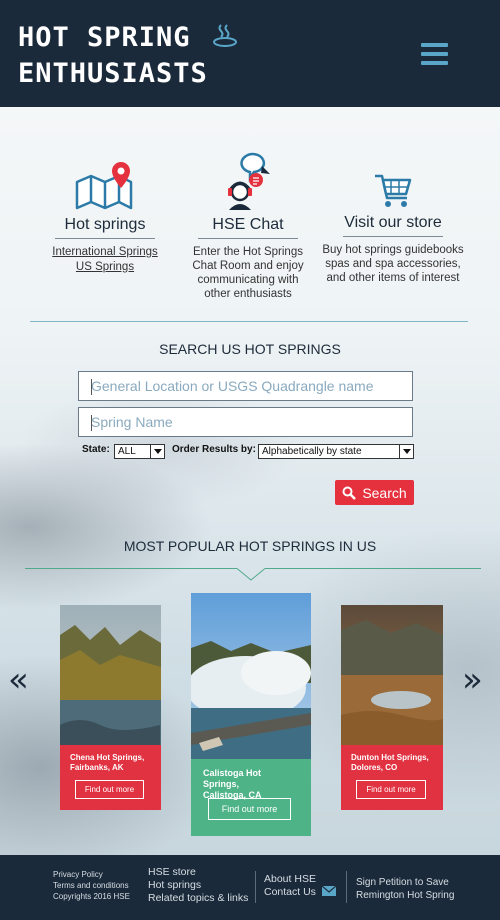  I want to click on site-logo: HOT SPRING ENTHUSIASTS, so click(128, 56).